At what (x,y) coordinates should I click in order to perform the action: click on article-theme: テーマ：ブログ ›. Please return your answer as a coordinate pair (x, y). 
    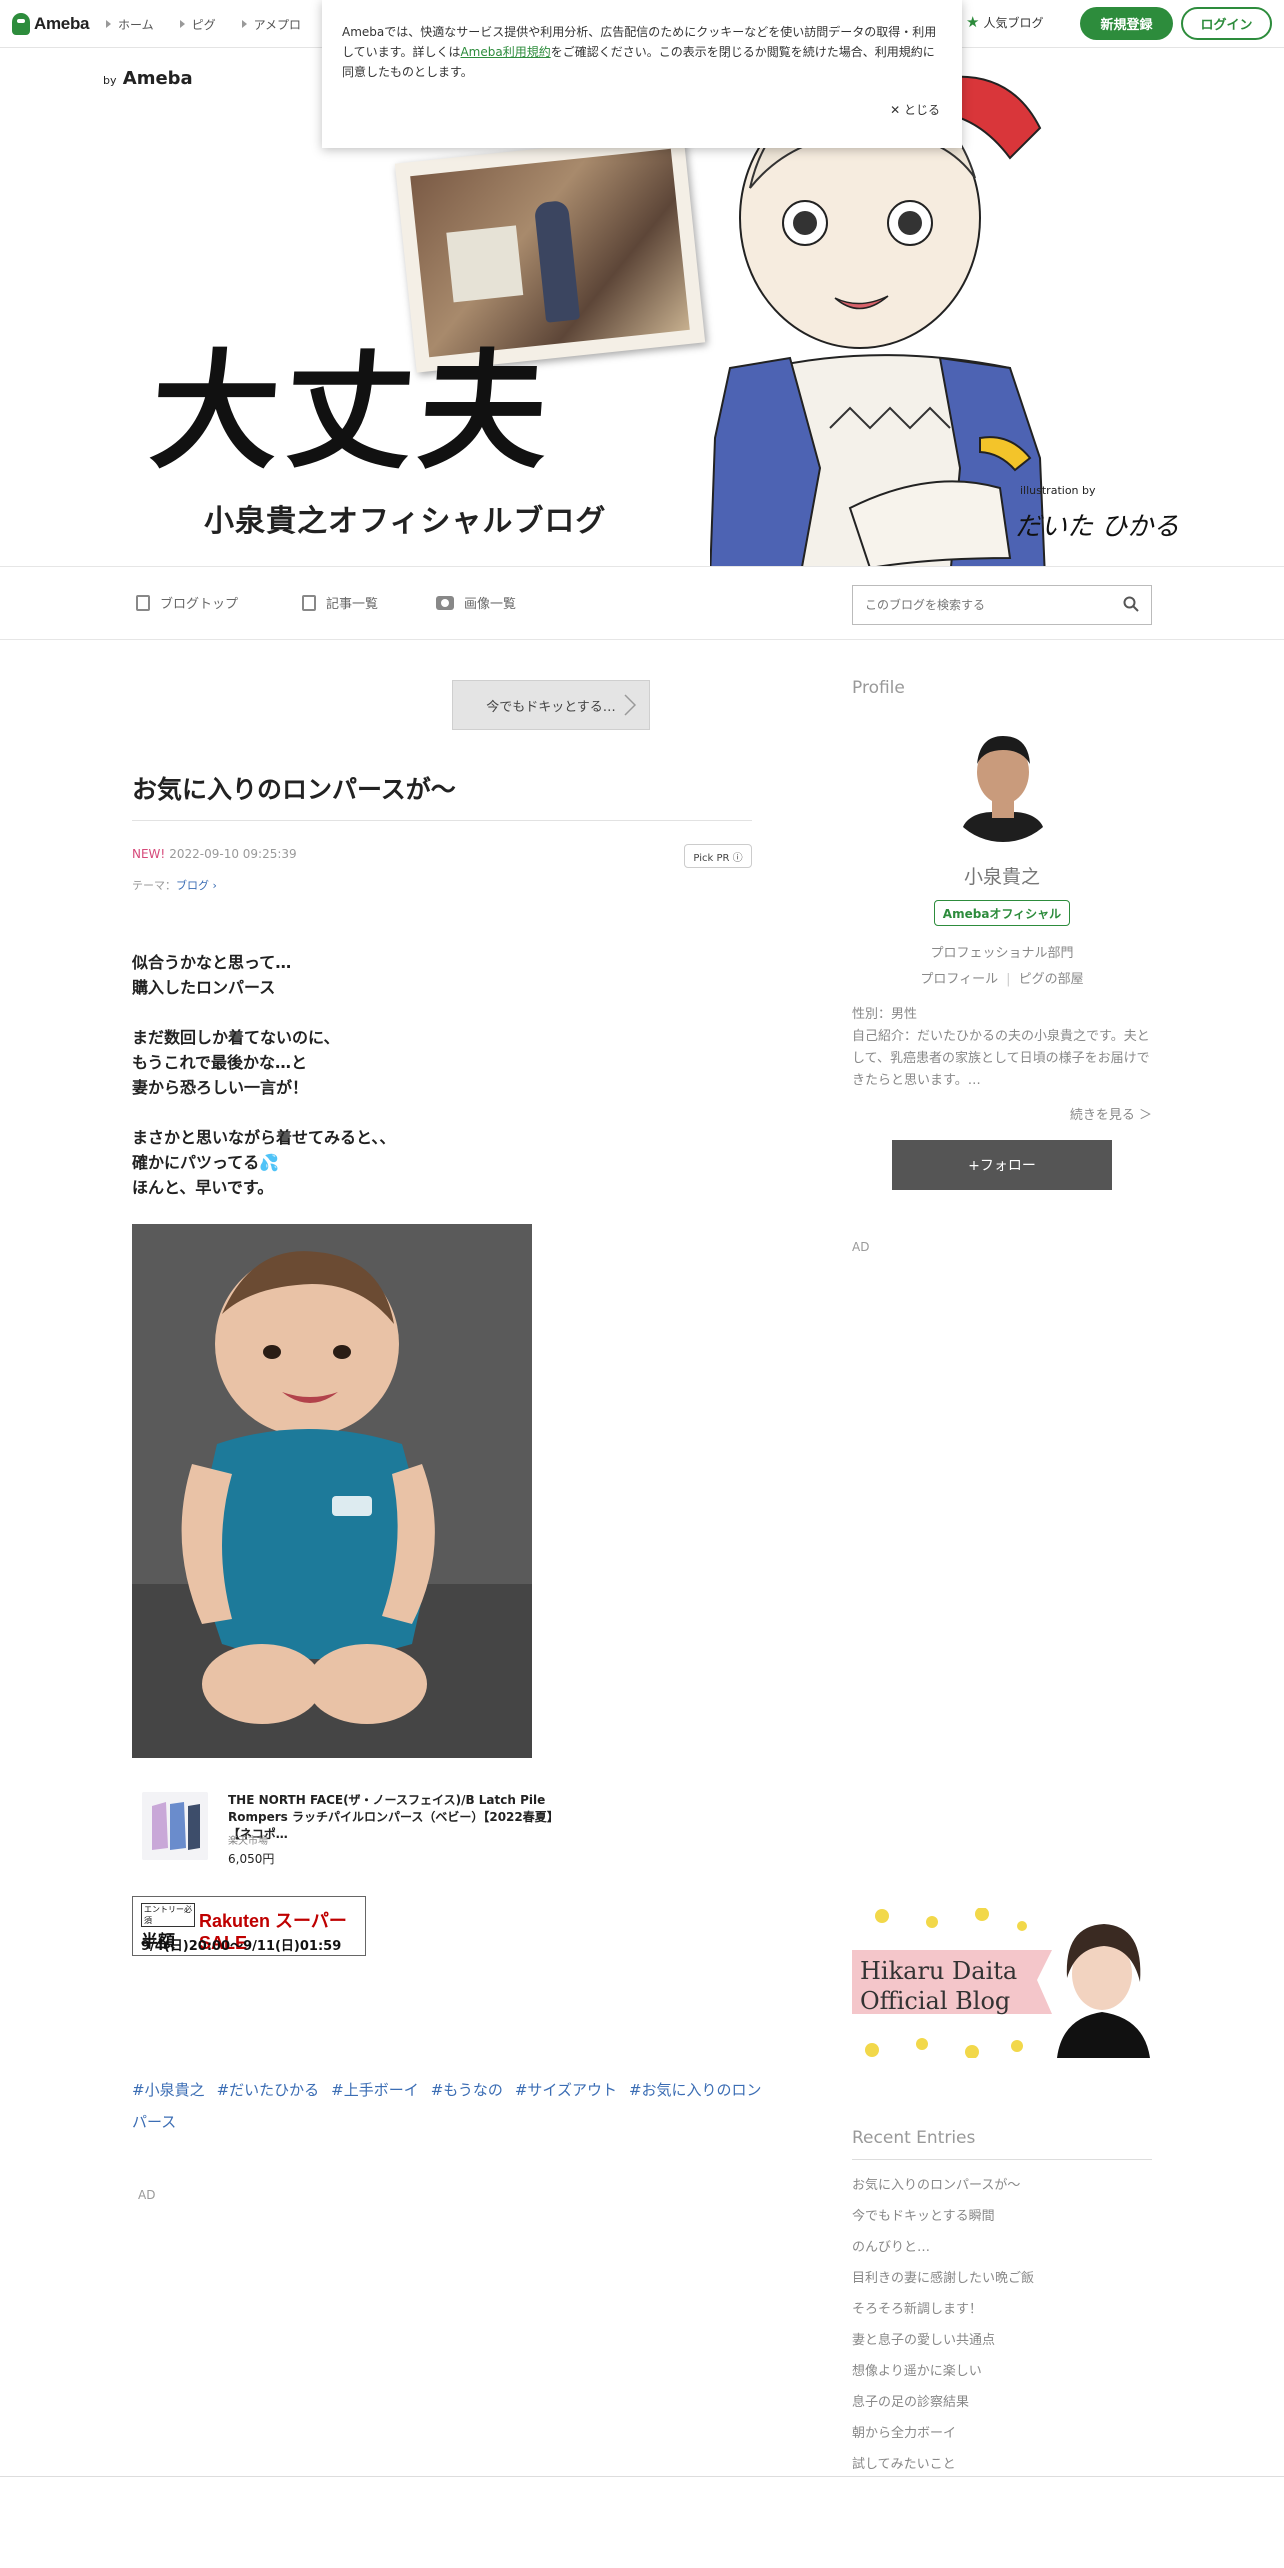
    Looking at the image, I should click on (174, 885).